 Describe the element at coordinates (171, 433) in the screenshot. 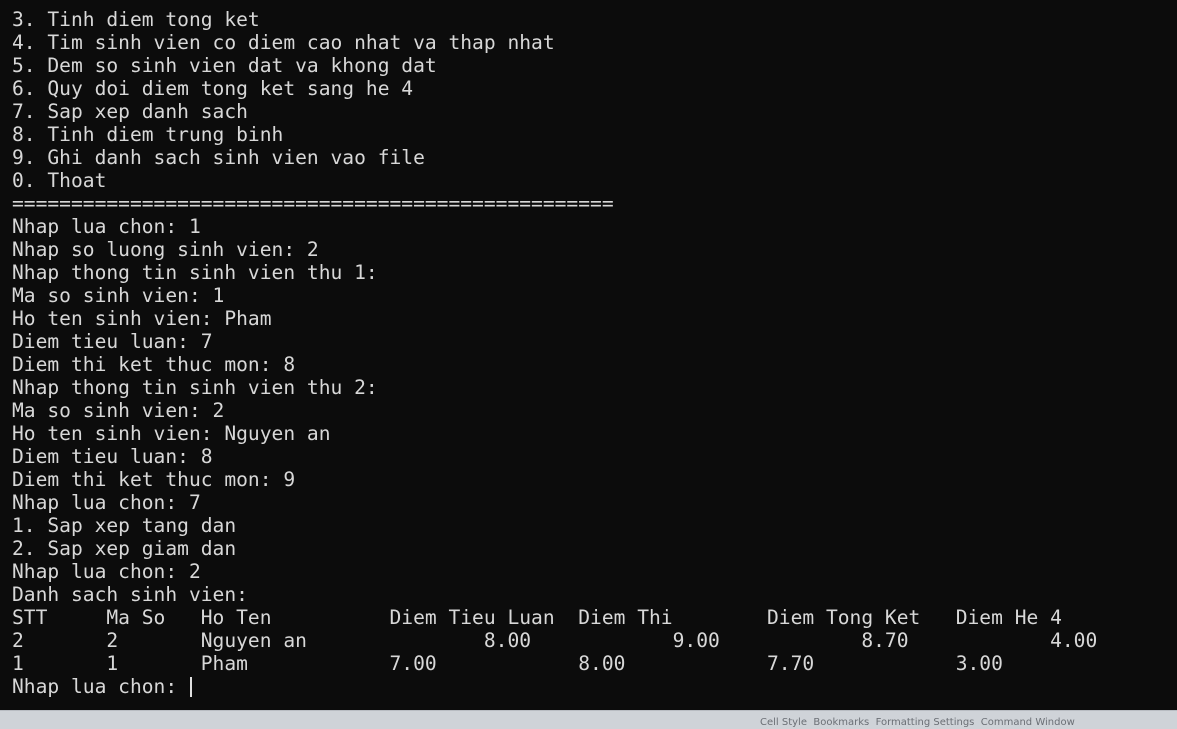

I see `output-line: Ho ten sinh vien: Nguyen an` at that location.